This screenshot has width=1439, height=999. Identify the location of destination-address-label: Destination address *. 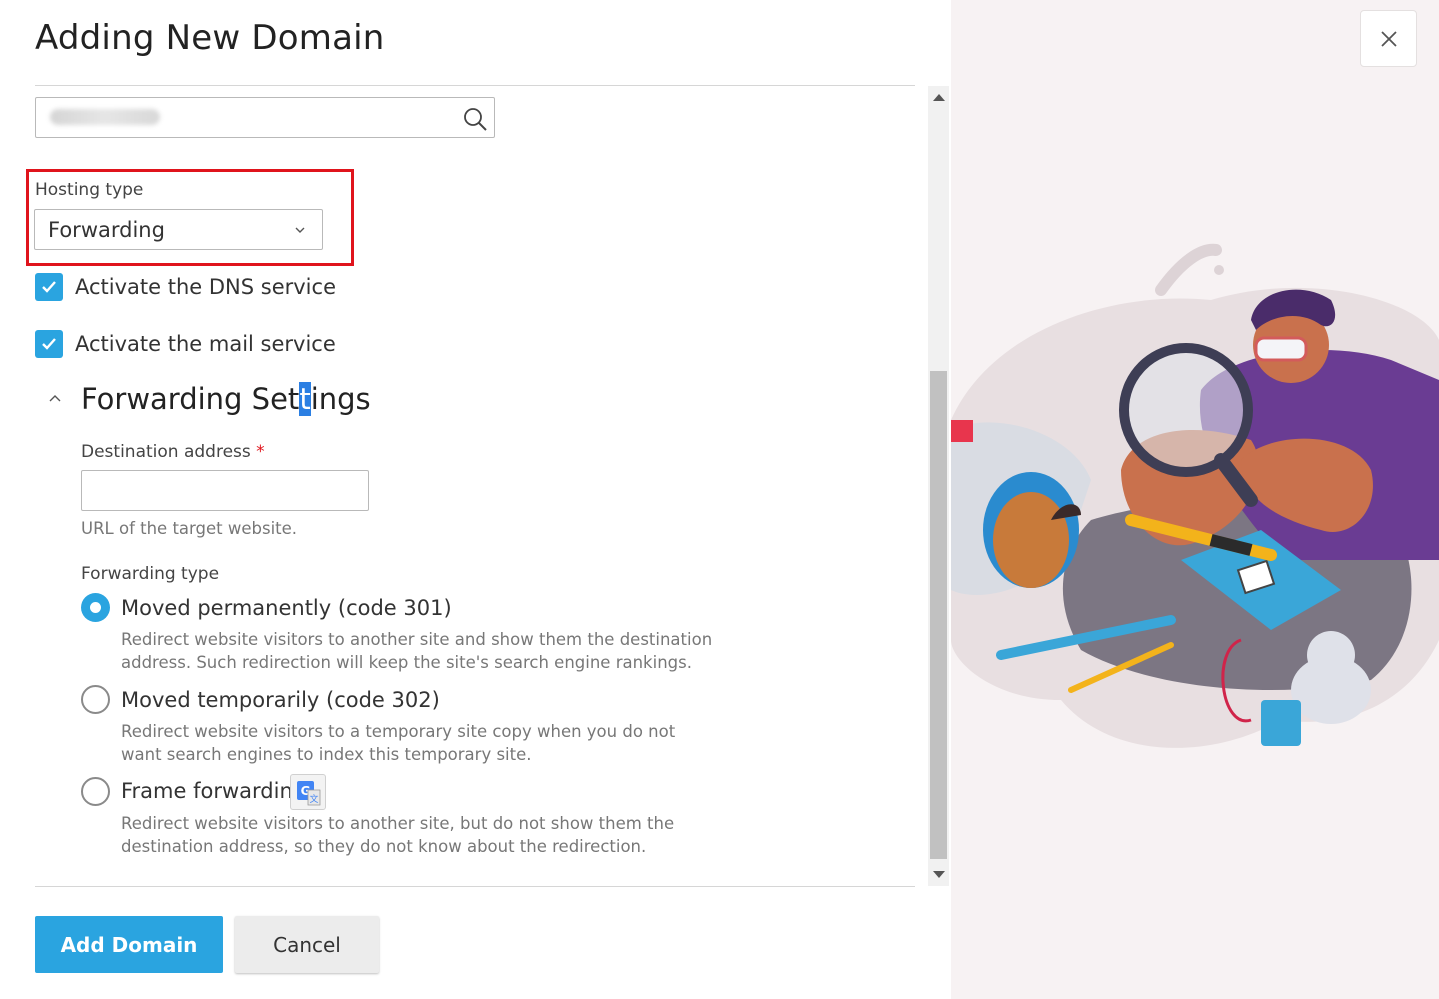
(173, 452).